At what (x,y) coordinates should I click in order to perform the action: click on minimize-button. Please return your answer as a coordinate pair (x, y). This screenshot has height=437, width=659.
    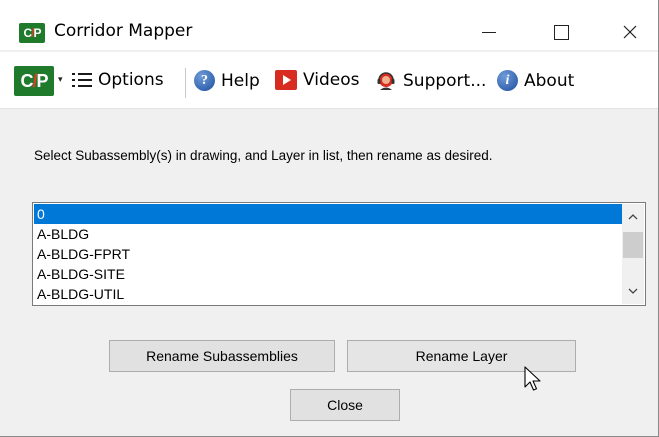
    Looking at the image, I should click on (489, 32).